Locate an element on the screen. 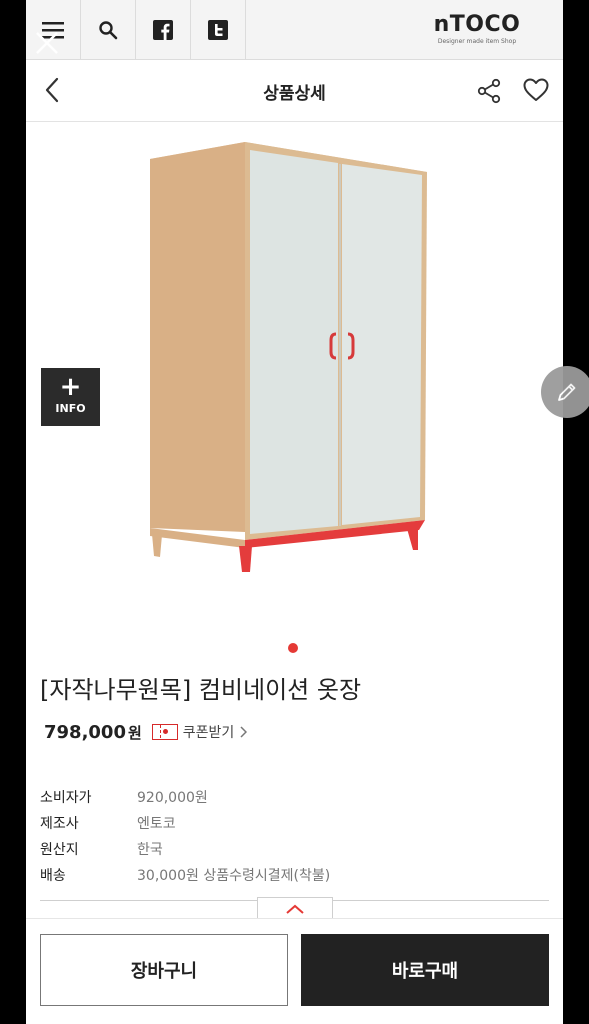 The height and width of the screenshot is (1024, 589). brand-logo: nTOCO Designer made item Shop is located at coordinates (477, 28).